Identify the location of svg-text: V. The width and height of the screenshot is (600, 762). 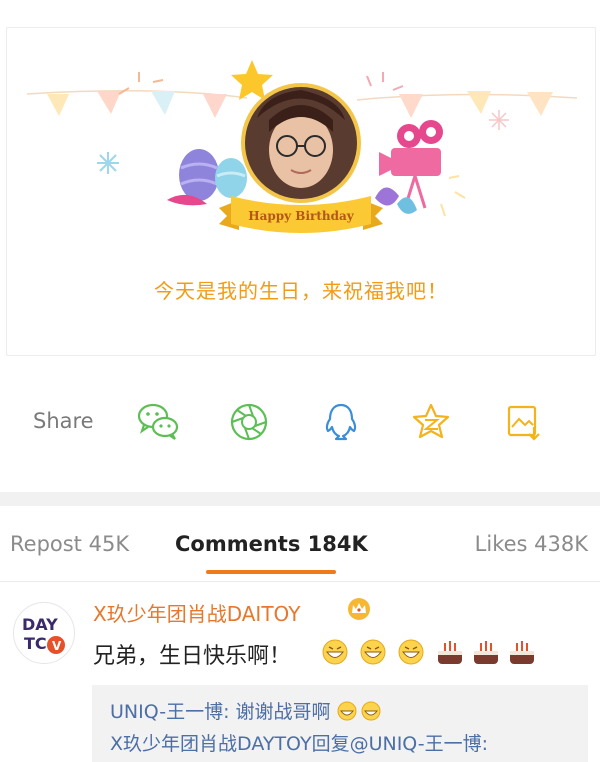
(57, 646).